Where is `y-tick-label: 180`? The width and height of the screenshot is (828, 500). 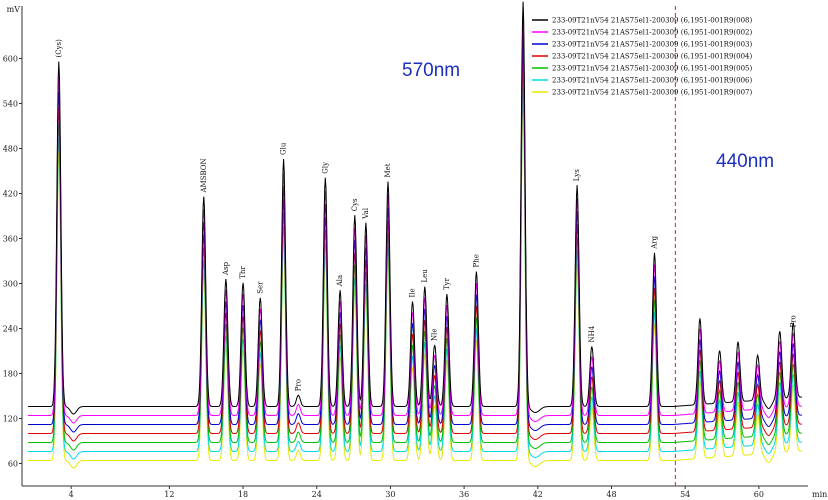 y-tick-label: 180 is located at coordinates (10, 374).